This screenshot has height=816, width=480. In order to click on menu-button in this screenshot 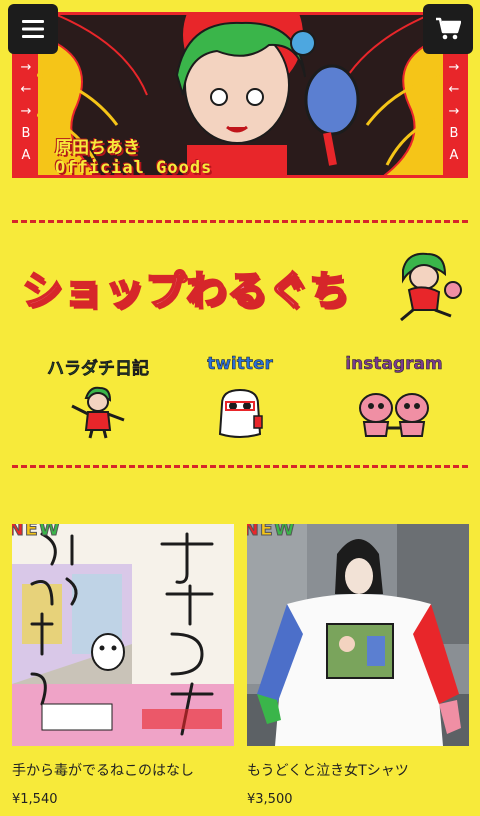, I will do `click(33, 29)`.